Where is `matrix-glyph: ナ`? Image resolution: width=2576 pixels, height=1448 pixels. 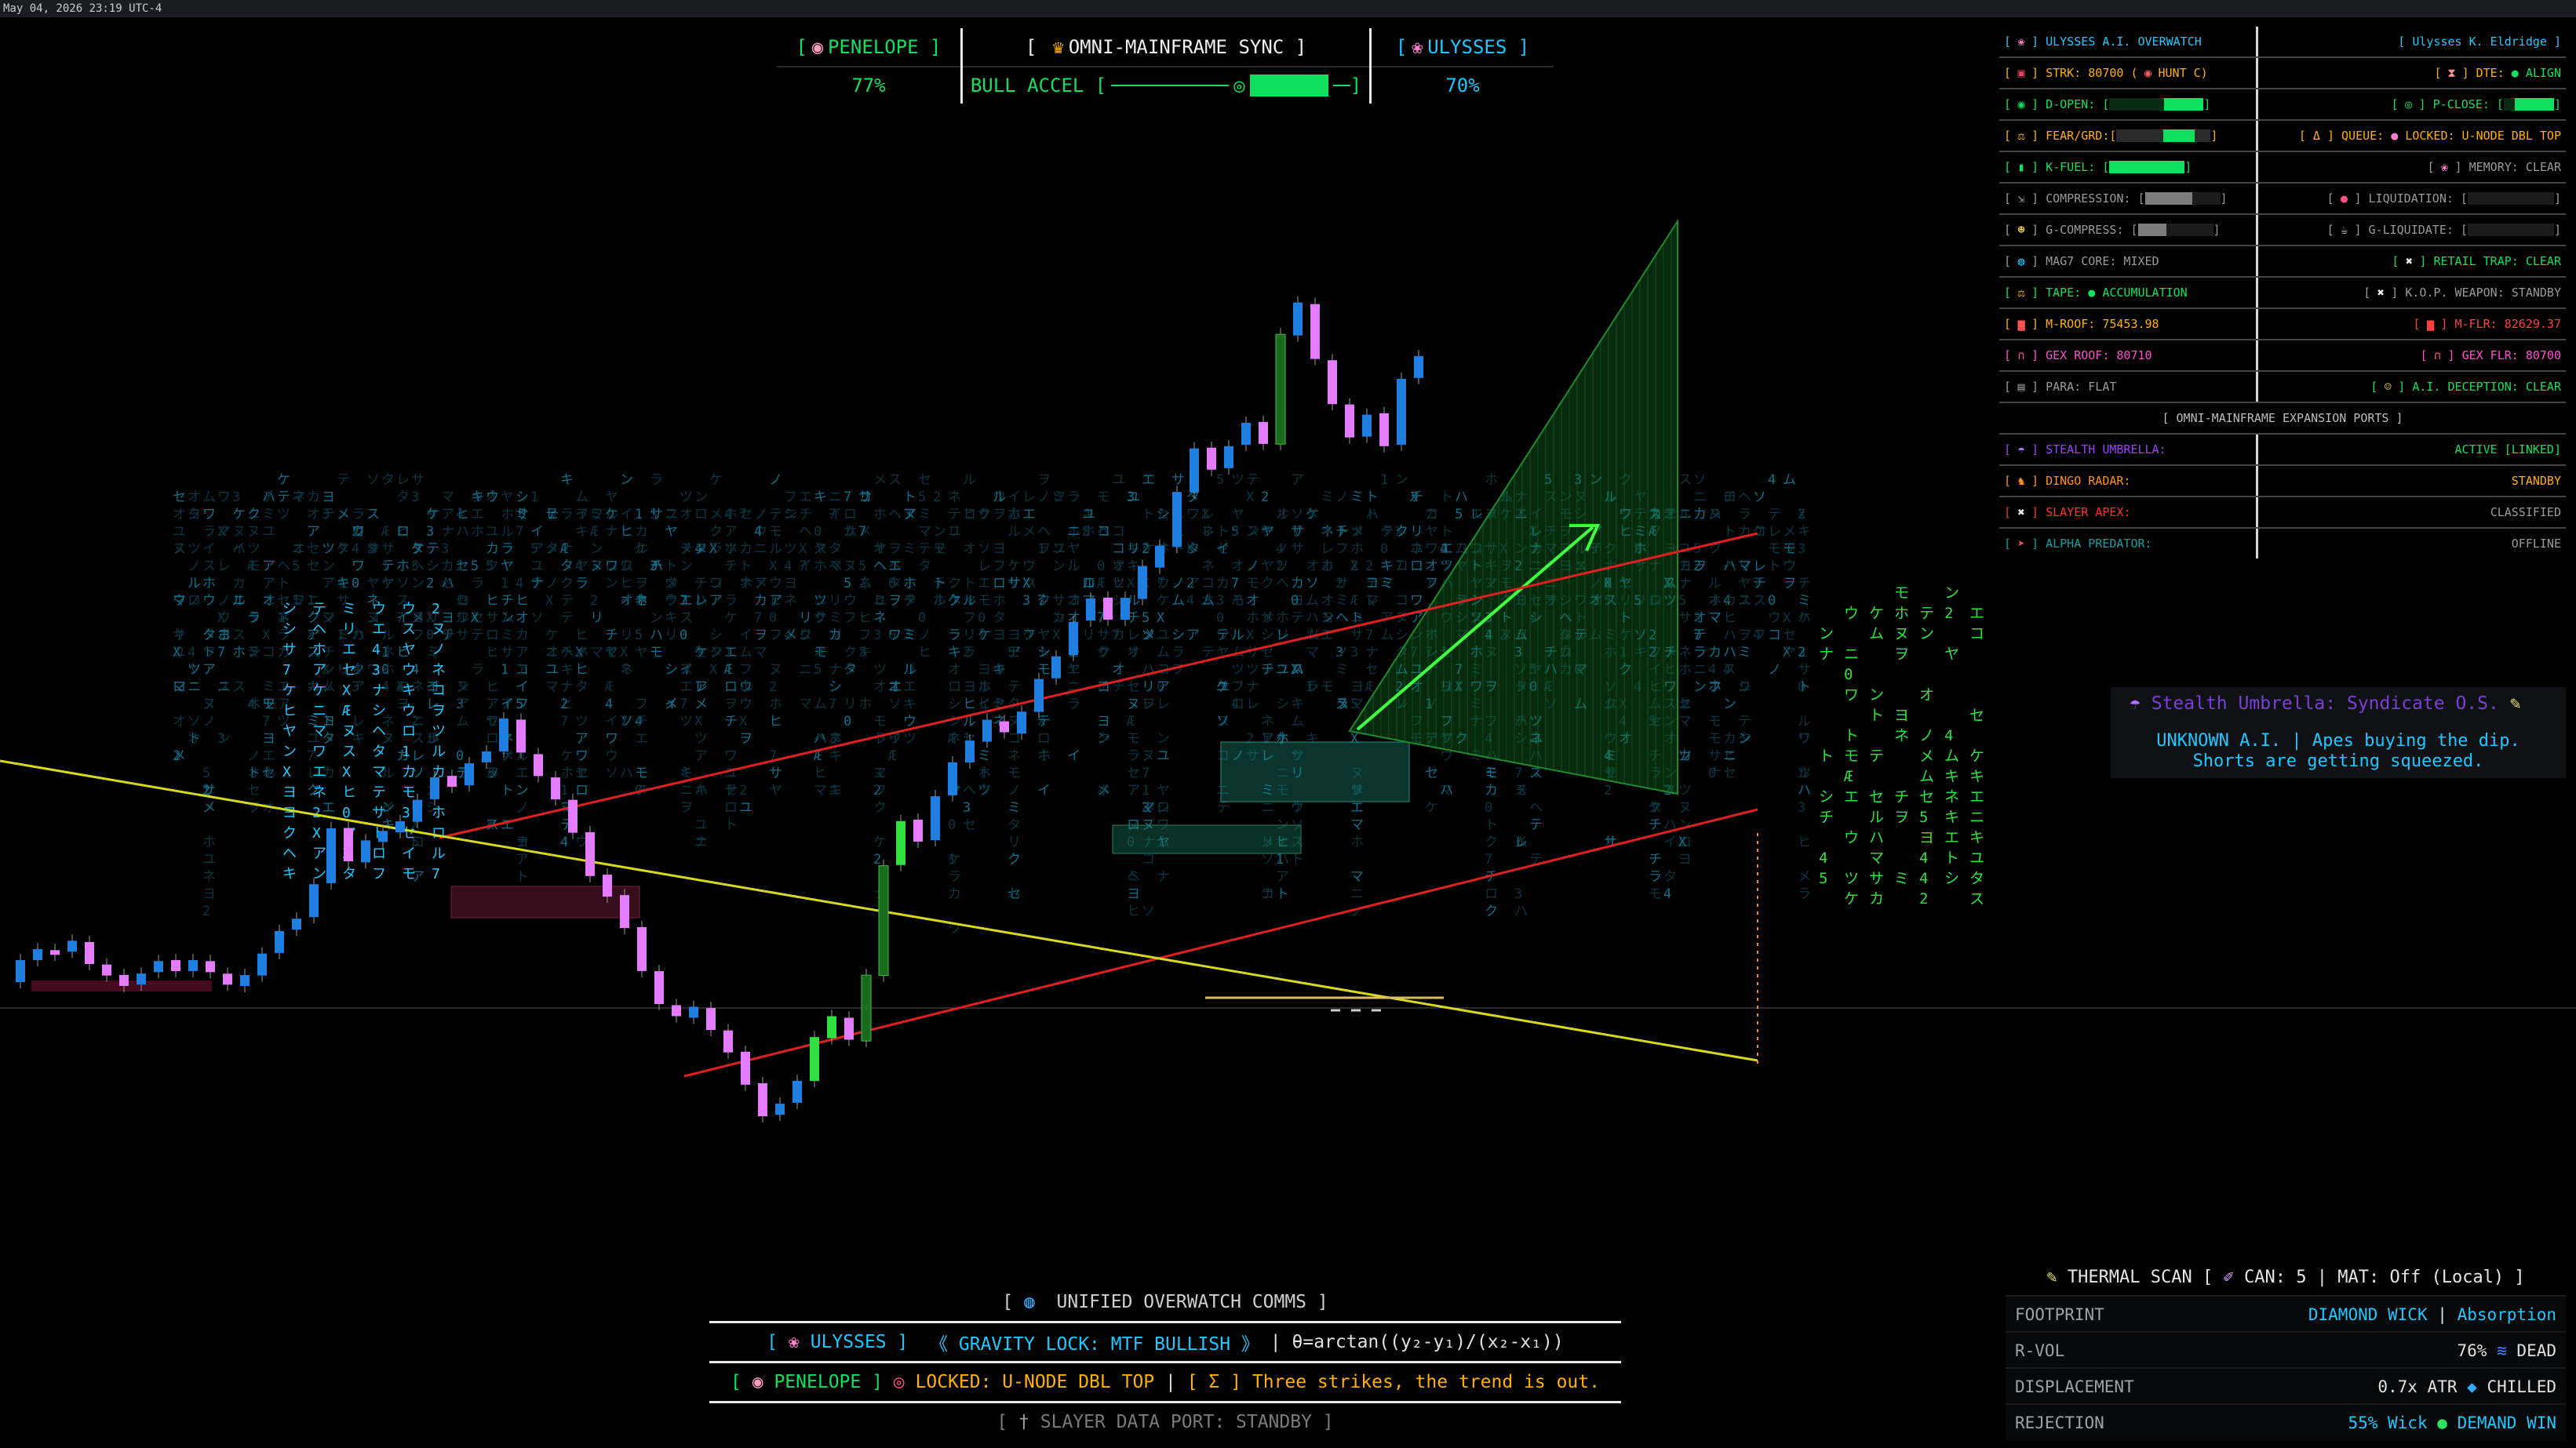
matrix-glyph: ナ is located at coordinates (1372, 653).